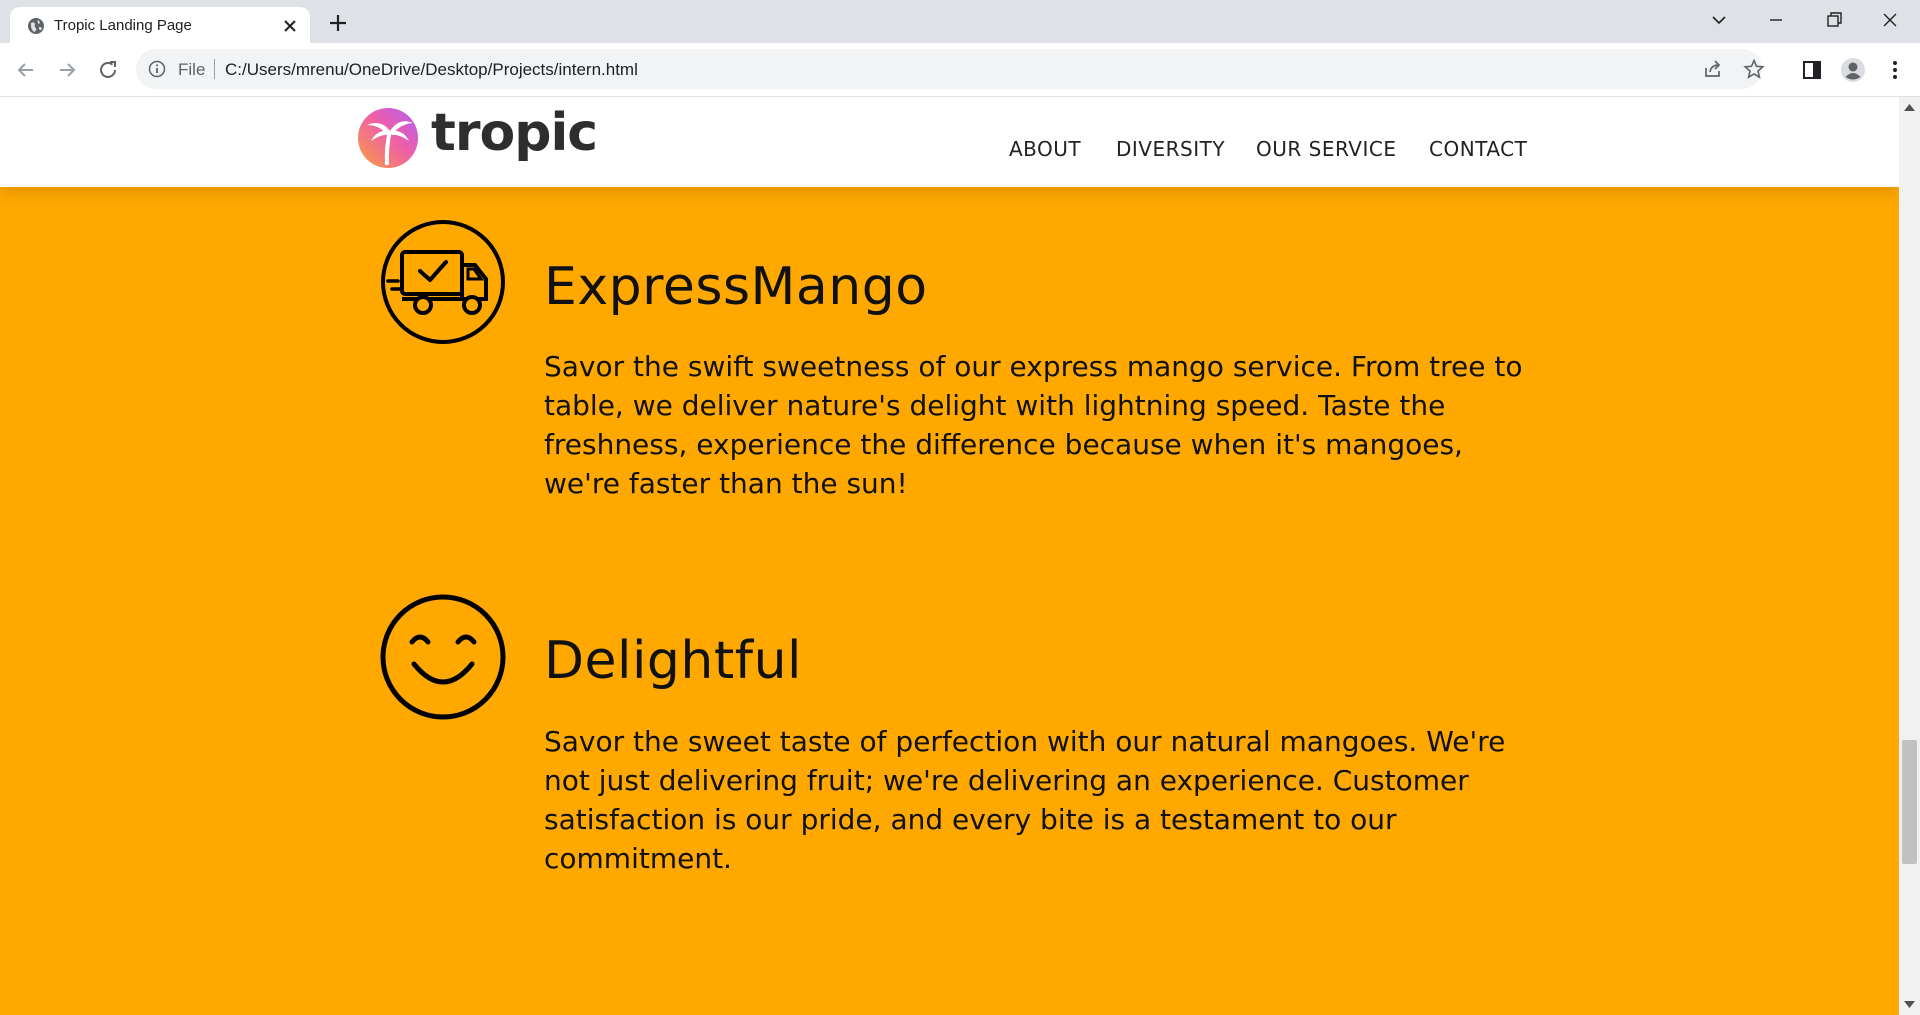 The image size is (1920, 1015). Describe the element at coordinates (1909, 107) in the screenshot. I see `scroll-up-arrow-icon` at that location.